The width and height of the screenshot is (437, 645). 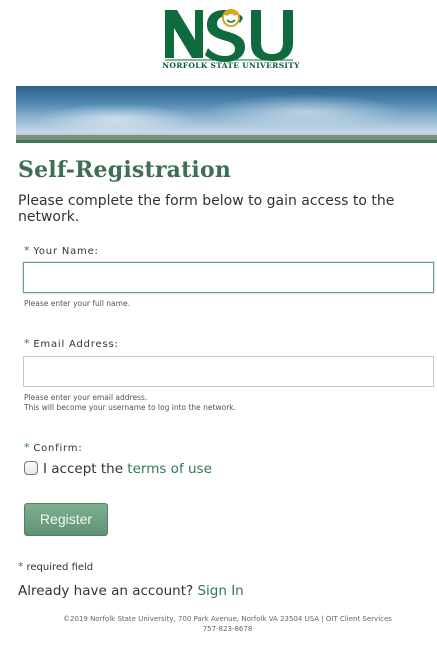 What do you see at coordinates (231, 65) in the screenshot?
I see `logo-subtitle: NORFOLK STATE UNIVERSITY` at bounding box center [231, 65].